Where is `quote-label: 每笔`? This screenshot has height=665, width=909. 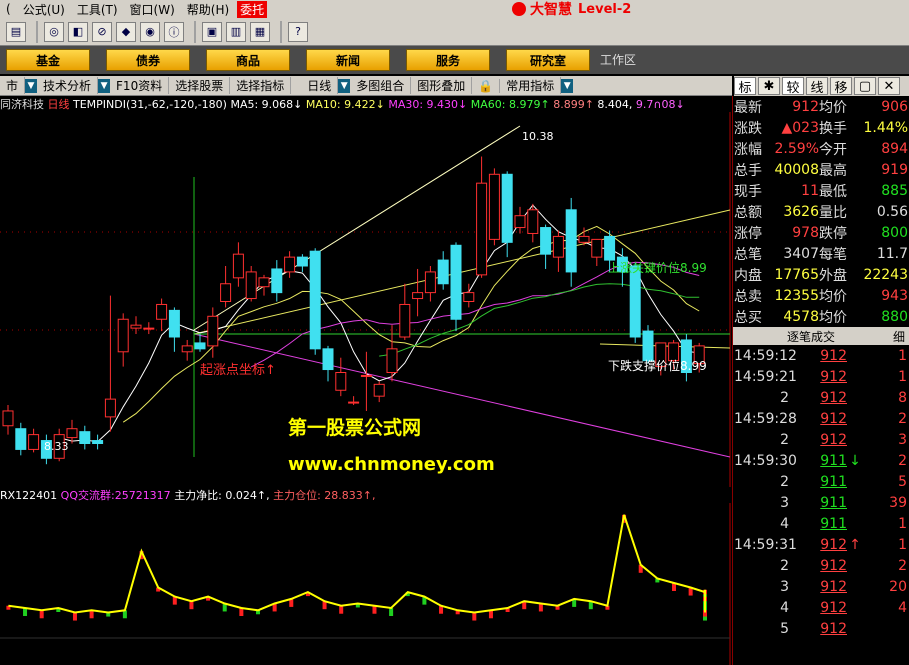
quote-label: 每笔 is located at coordinates (833, 254).